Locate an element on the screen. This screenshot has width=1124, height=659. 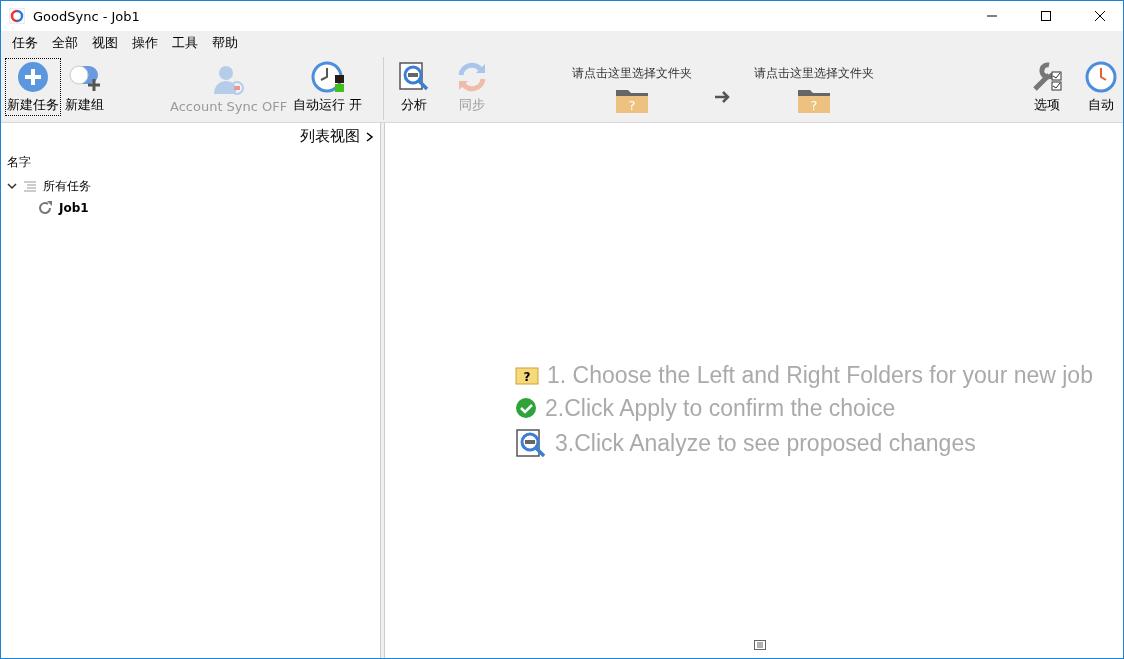
toolbar-button: 新建任务 is located at coordinates (33, 87).